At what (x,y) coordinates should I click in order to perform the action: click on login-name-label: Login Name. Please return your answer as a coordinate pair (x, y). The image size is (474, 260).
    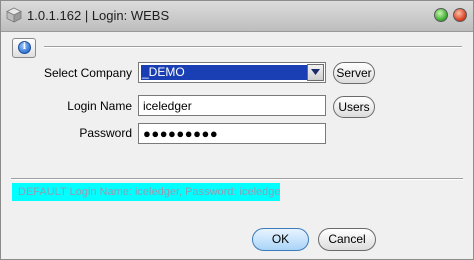
    Looking at the image, I should click on (99, 106).